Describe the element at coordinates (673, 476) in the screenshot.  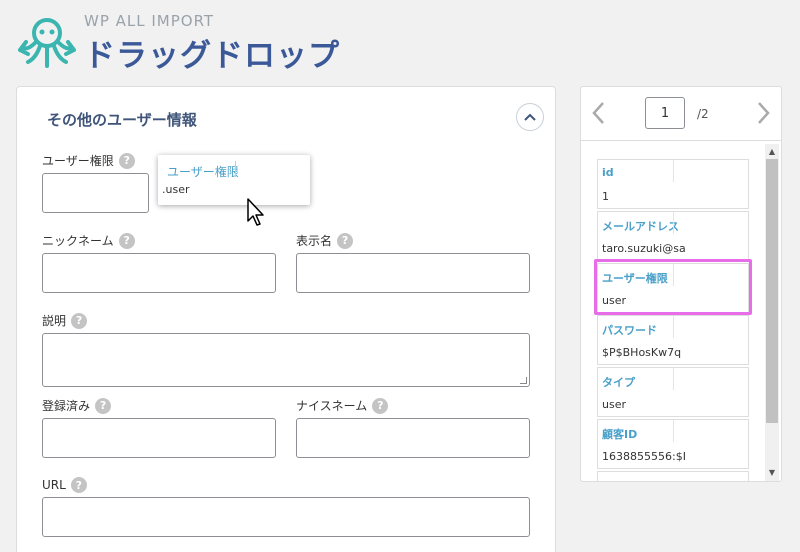
I see `record-field` at that location.